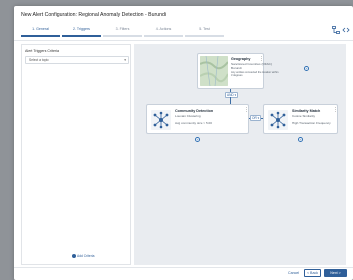 This screenshot has height=280, width=353. Describe the element at coordinates (183, 267) in the screenshot. I see `footer-divider` at that location.